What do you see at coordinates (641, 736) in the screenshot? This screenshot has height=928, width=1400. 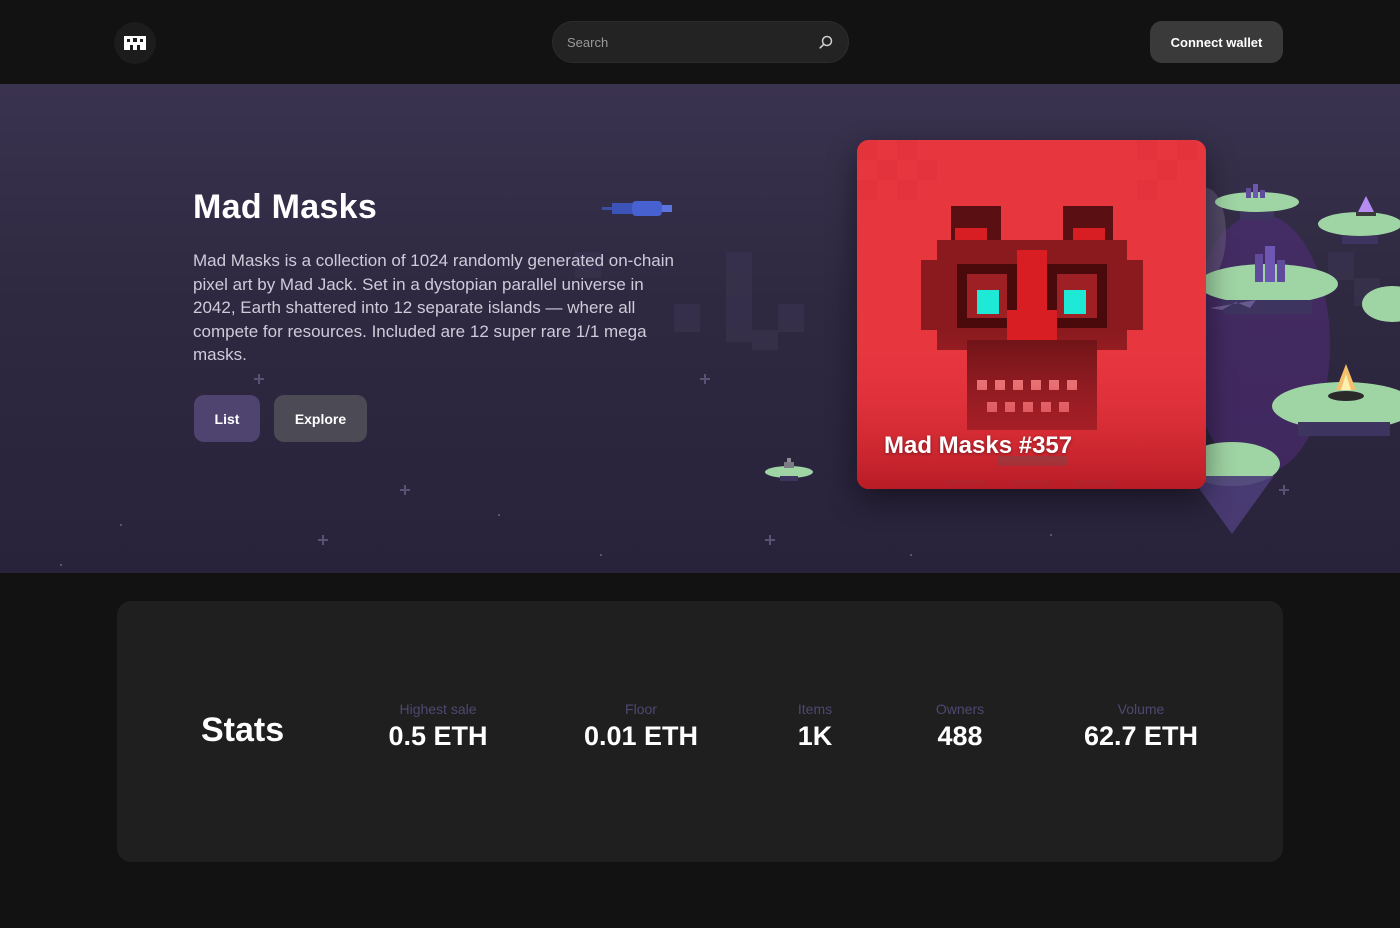 I see `stat-value: 0.01 ETH` at bounding box center [641, 736].